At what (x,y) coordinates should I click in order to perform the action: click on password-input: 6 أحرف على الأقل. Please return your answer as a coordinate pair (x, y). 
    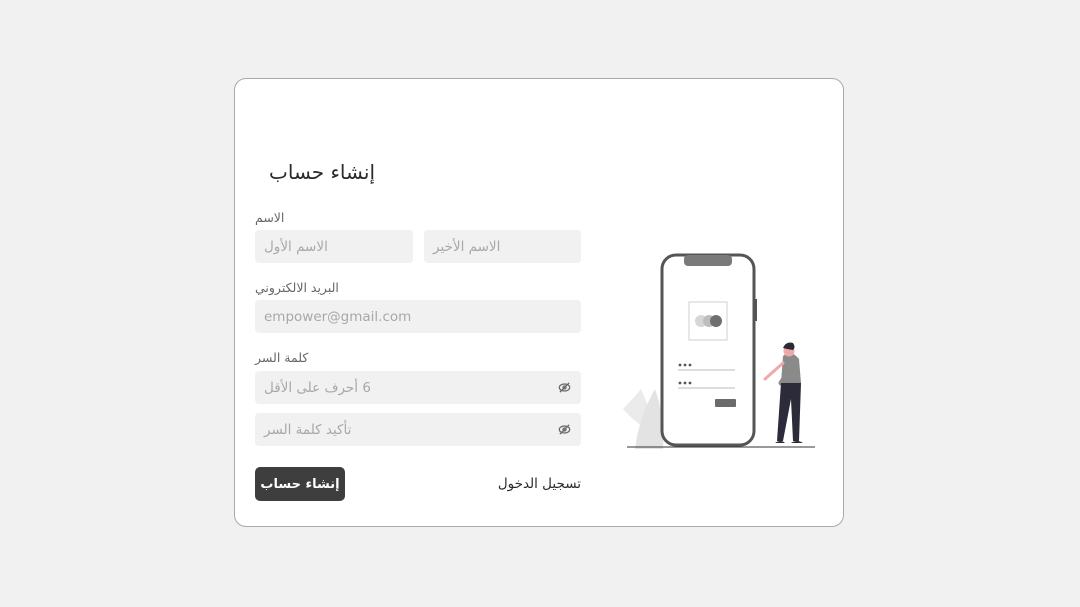
    Looking at the image, I should click on (418, 387).